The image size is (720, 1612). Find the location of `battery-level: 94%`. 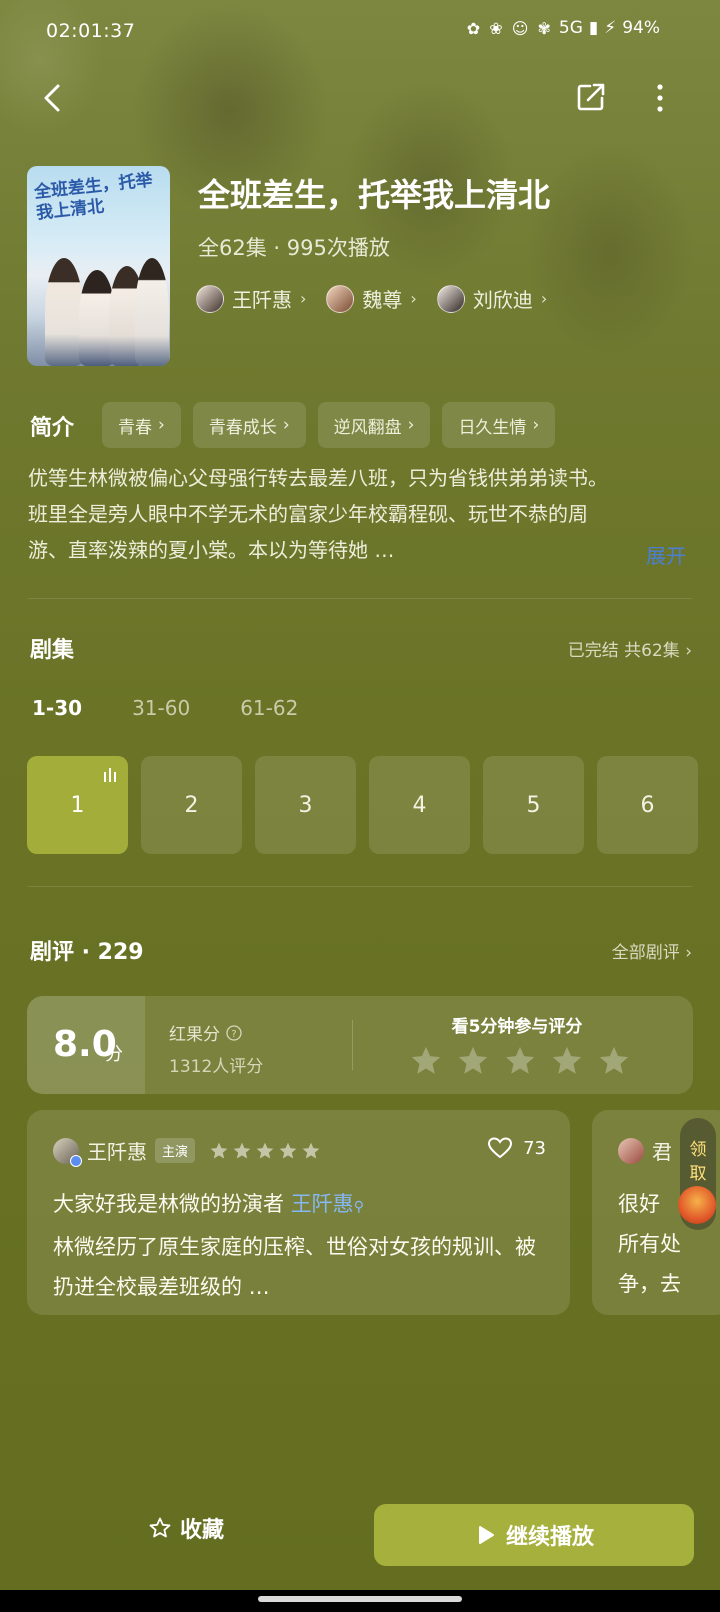

battery-level: 94% is located at coordinates (641, 28).